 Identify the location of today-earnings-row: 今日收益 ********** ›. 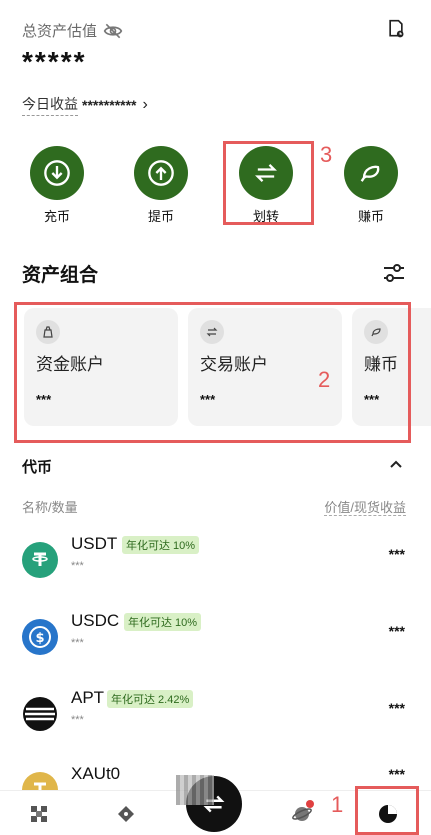
(85, 105).